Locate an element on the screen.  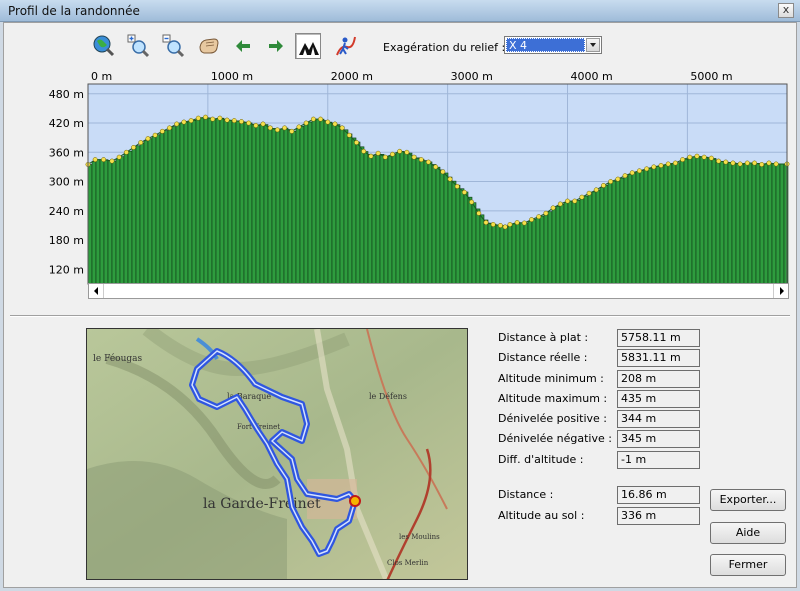
scroll-left-arrow-icon is located at coordinates (96, 291).